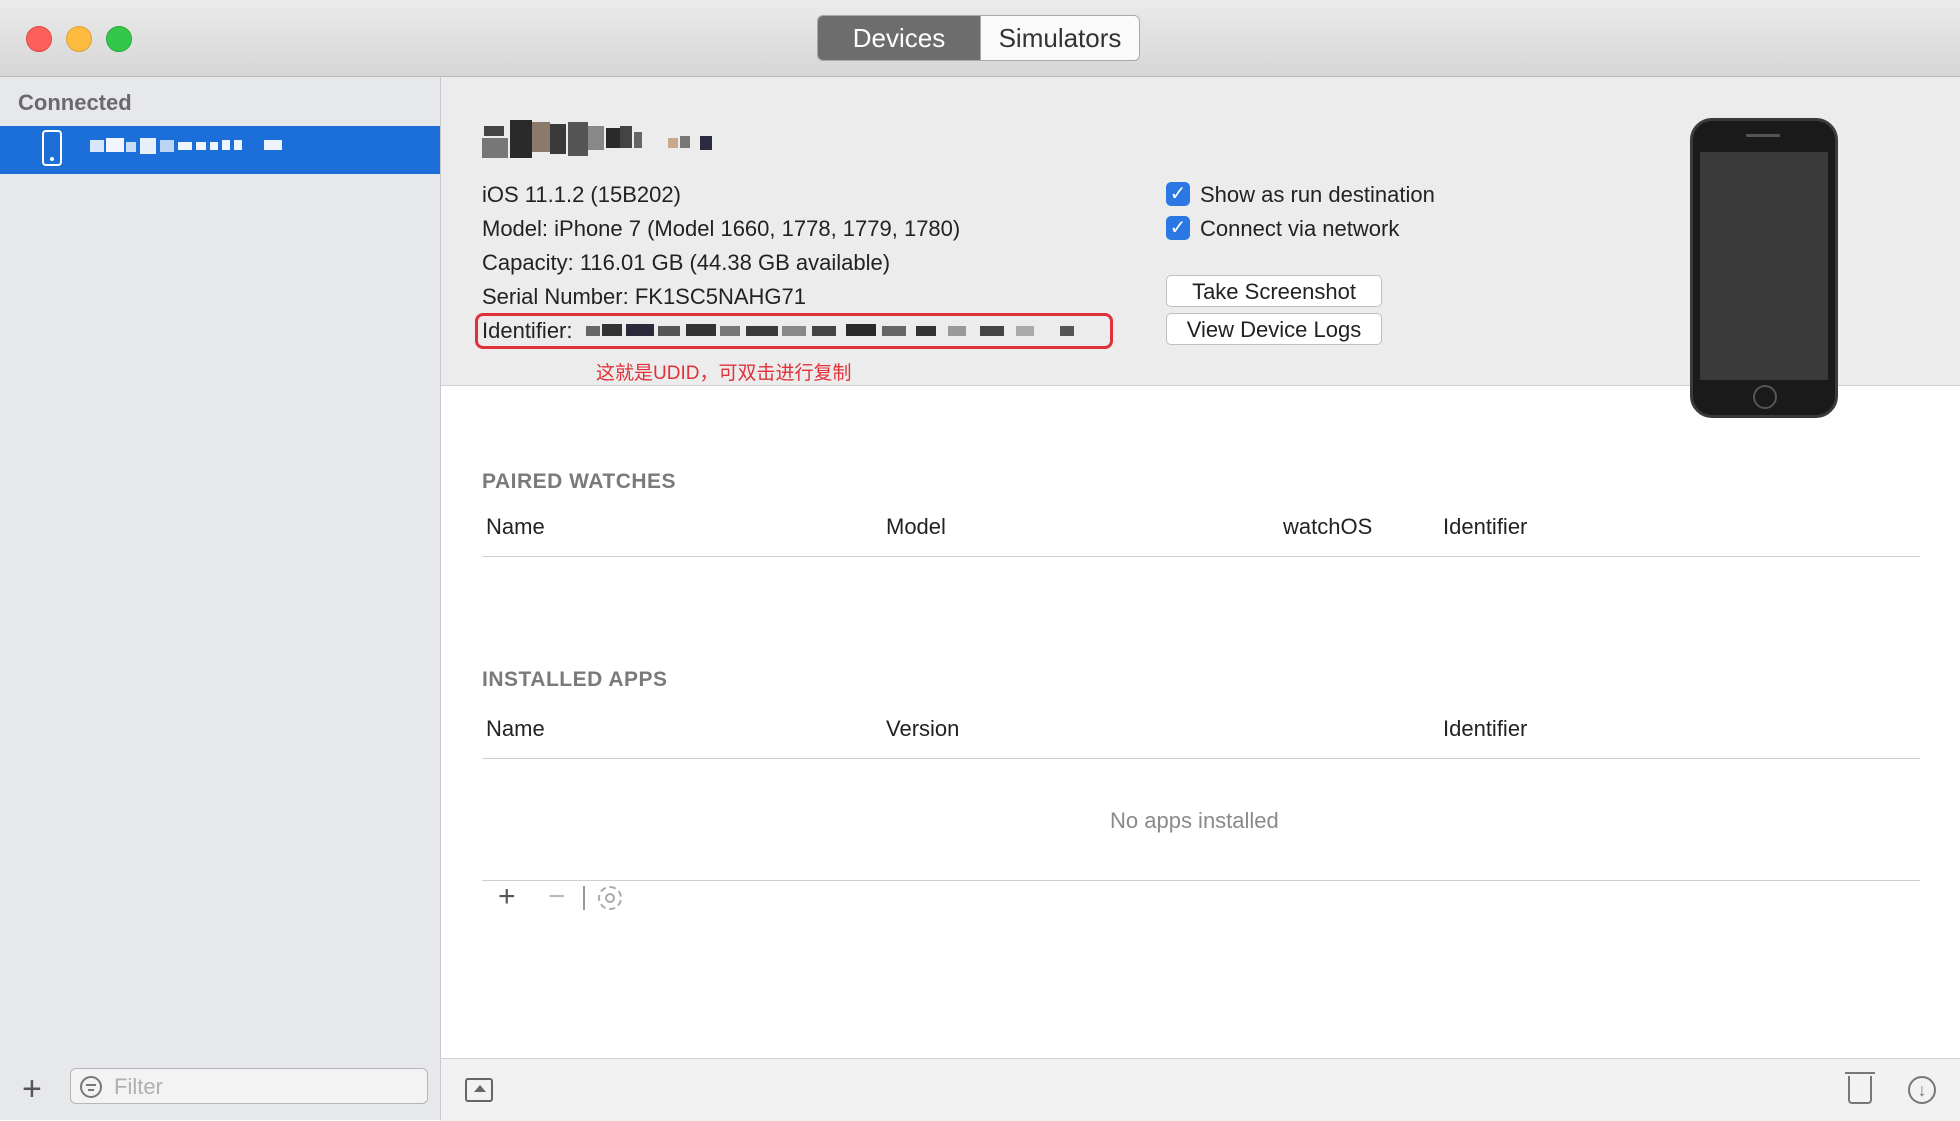  I want to click on udid-highlight-box, so click(794, 331).